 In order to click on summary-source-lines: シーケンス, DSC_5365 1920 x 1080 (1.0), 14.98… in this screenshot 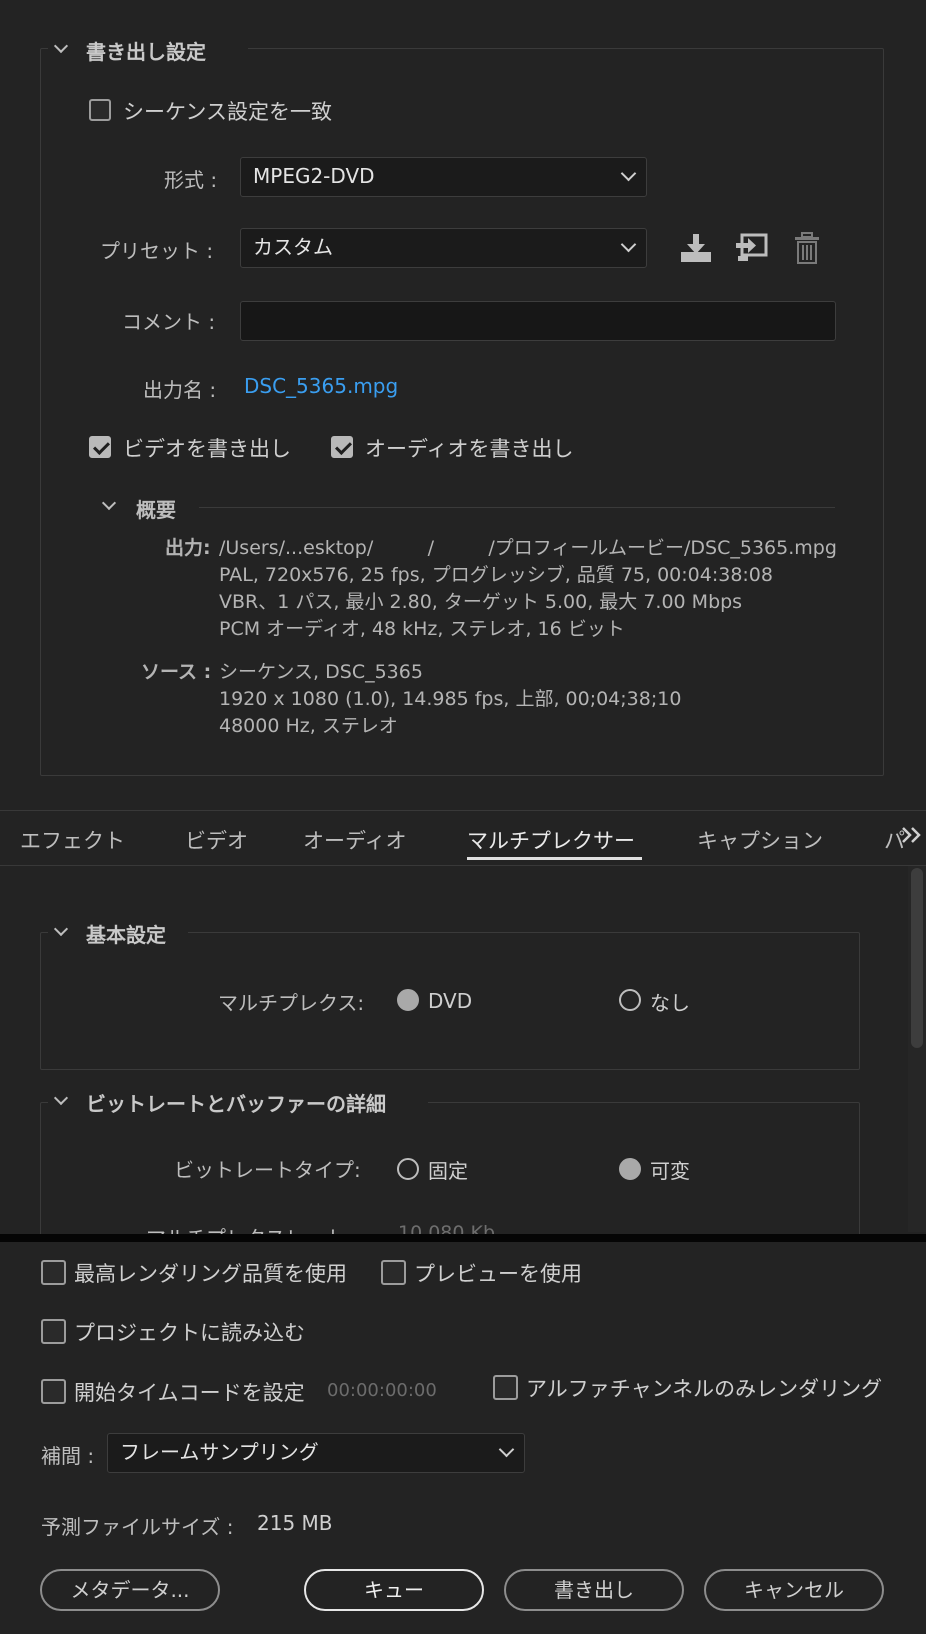, I will do `click(450, 699)`.